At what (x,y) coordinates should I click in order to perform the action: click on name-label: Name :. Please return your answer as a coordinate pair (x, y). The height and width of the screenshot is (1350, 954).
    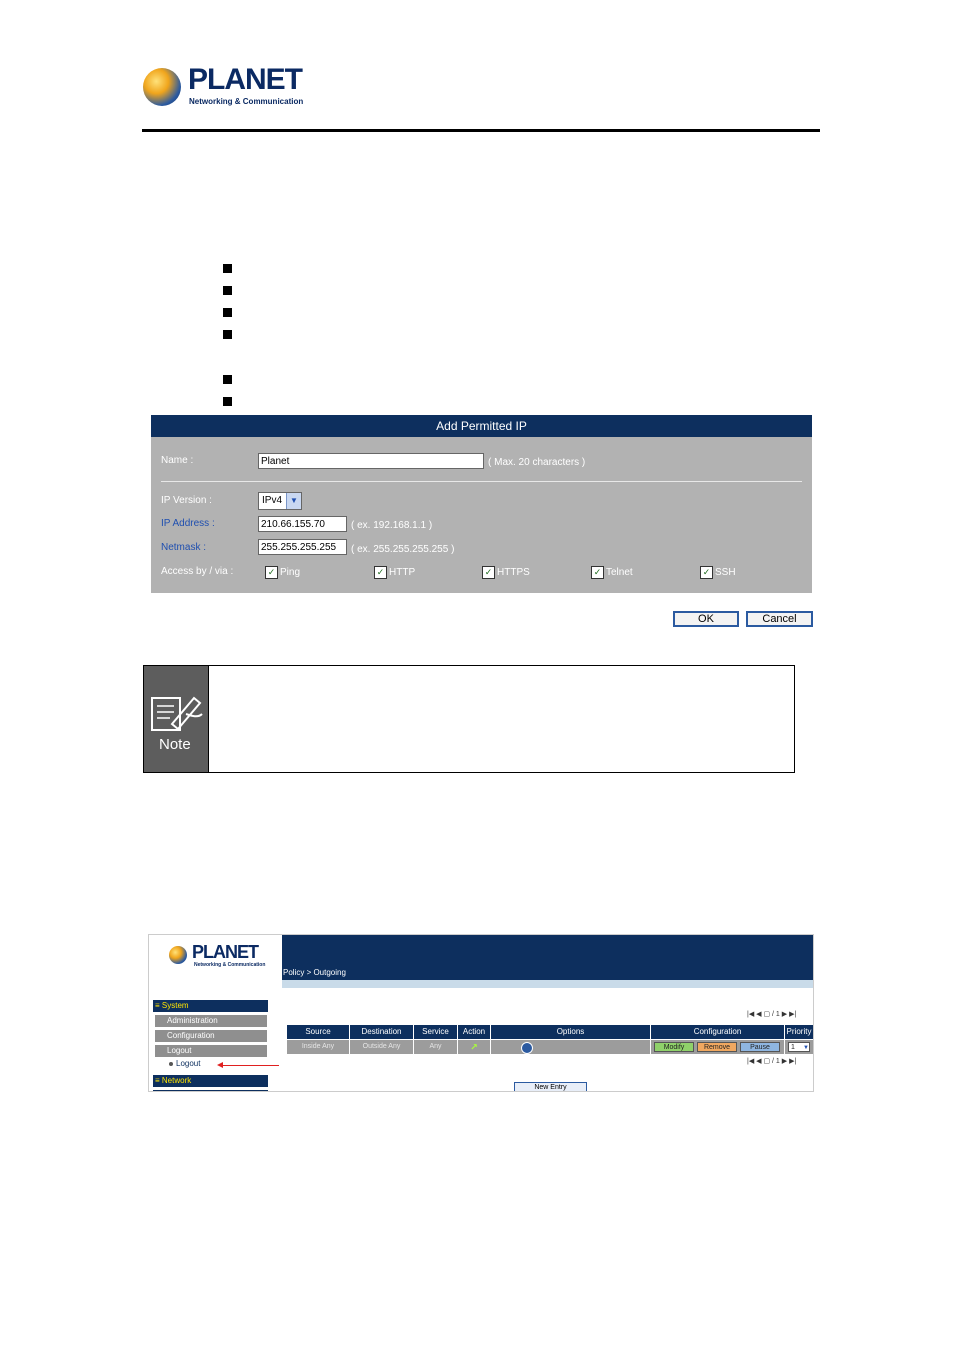
    Looking at the image, I should click on (177, 460).